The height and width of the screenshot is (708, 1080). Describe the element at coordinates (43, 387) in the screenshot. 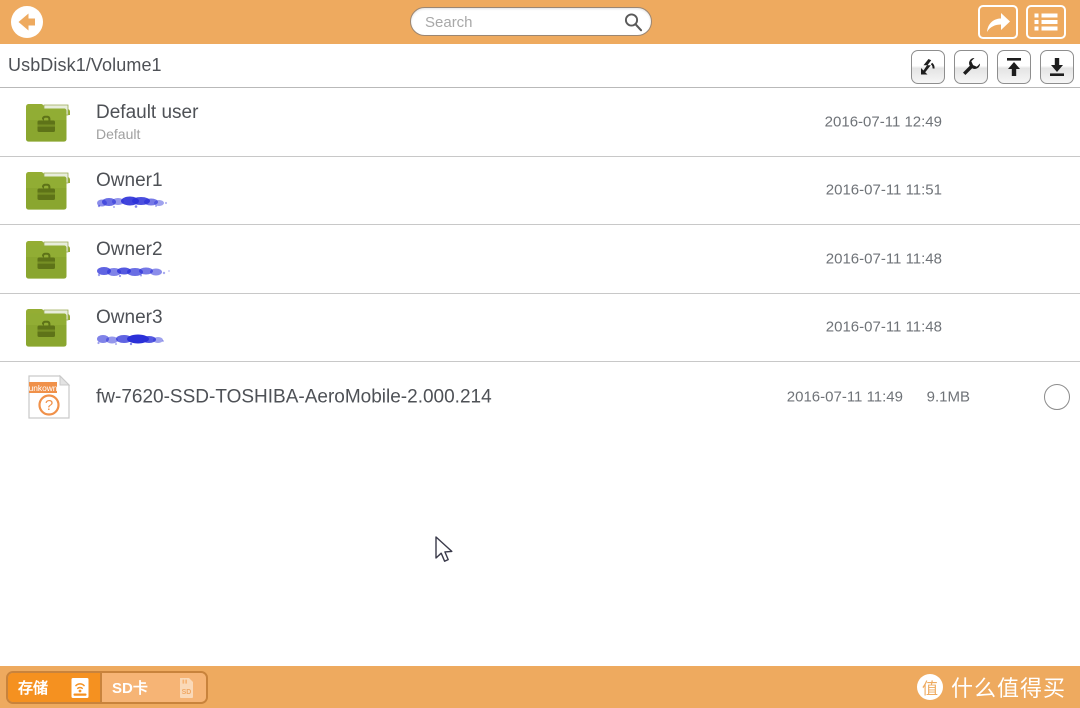

I see `svg-text: unkown` at that location.